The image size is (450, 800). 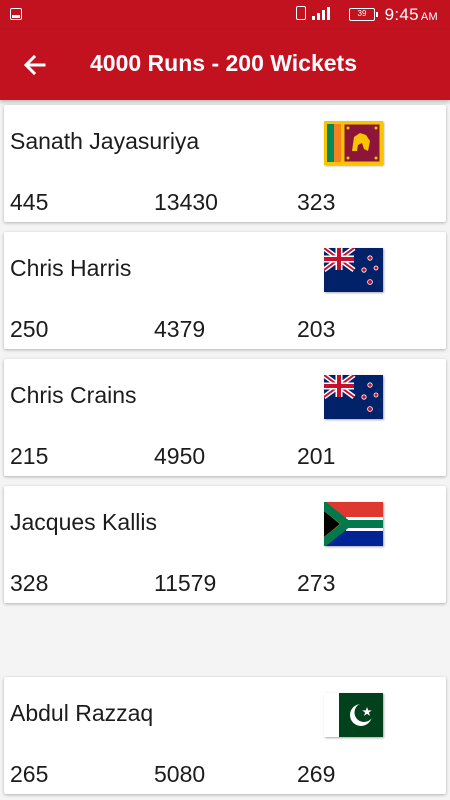 I want to click on status-time: 9:45 AM, so click(x=411, y=14).